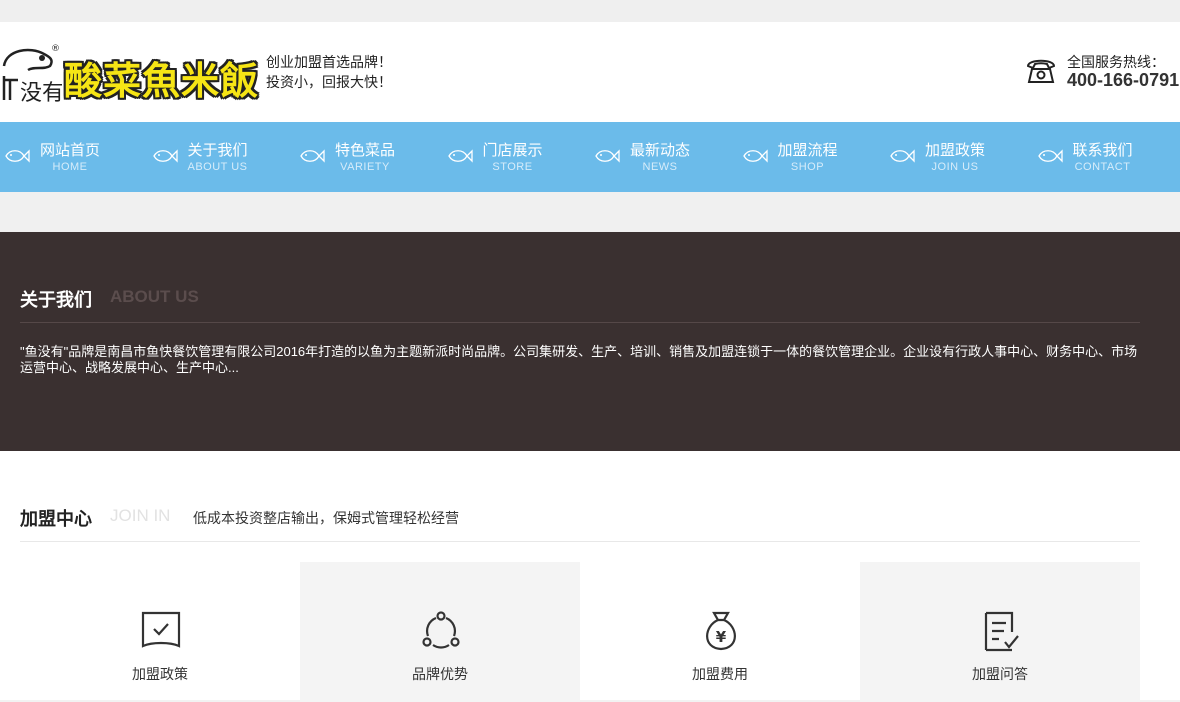 The height and width of the screenshot is (702, 1180). I want to click on money-bag-icon: ¥, so click(721, 631).